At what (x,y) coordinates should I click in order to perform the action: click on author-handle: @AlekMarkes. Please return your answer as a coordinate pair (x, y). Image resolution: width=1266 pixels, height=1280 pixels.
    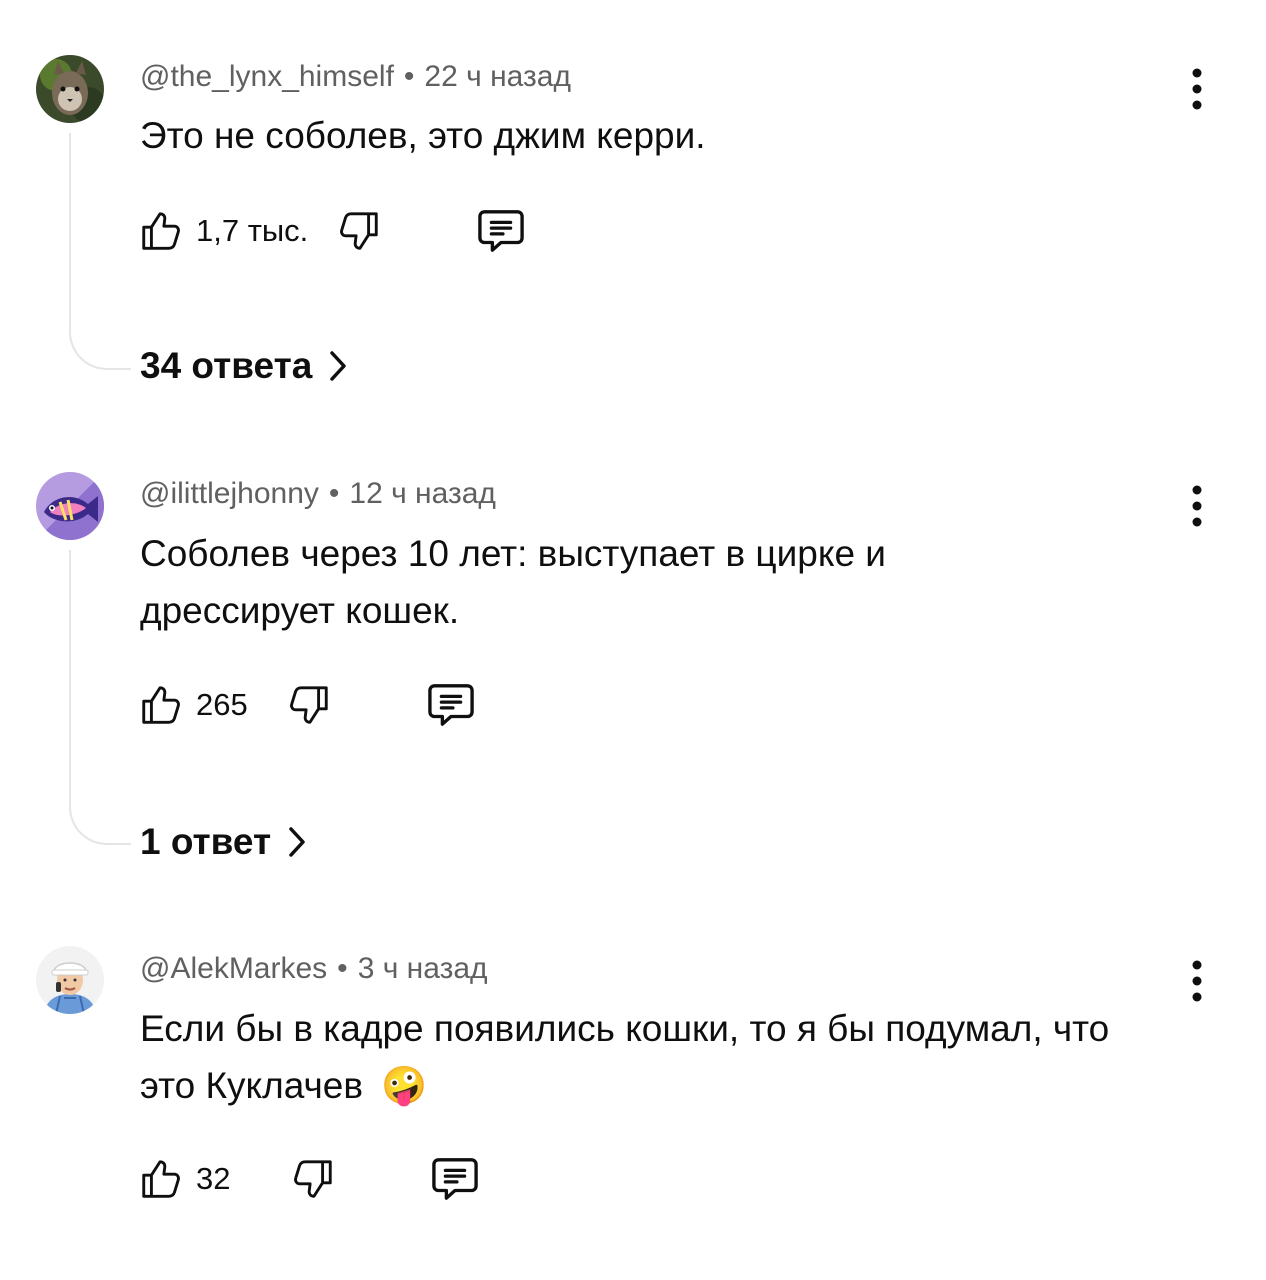
    Looking at the image, I should click on (233, 968).